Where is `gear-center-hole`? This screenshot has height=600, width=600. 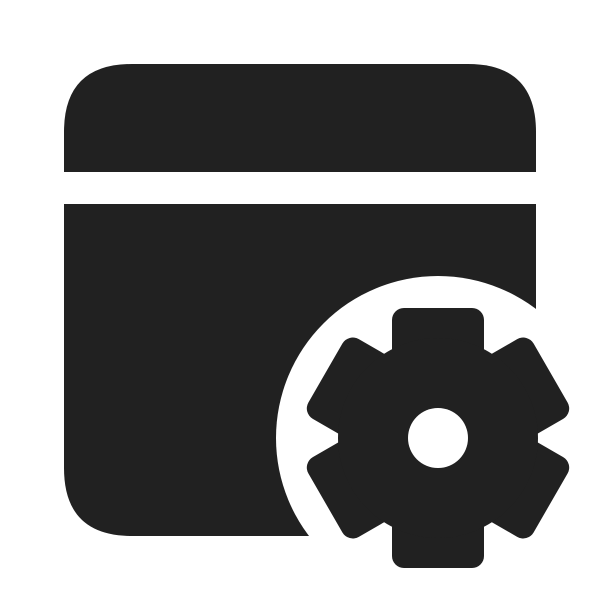 gear-center-hole is located at coordinates (438, 438).